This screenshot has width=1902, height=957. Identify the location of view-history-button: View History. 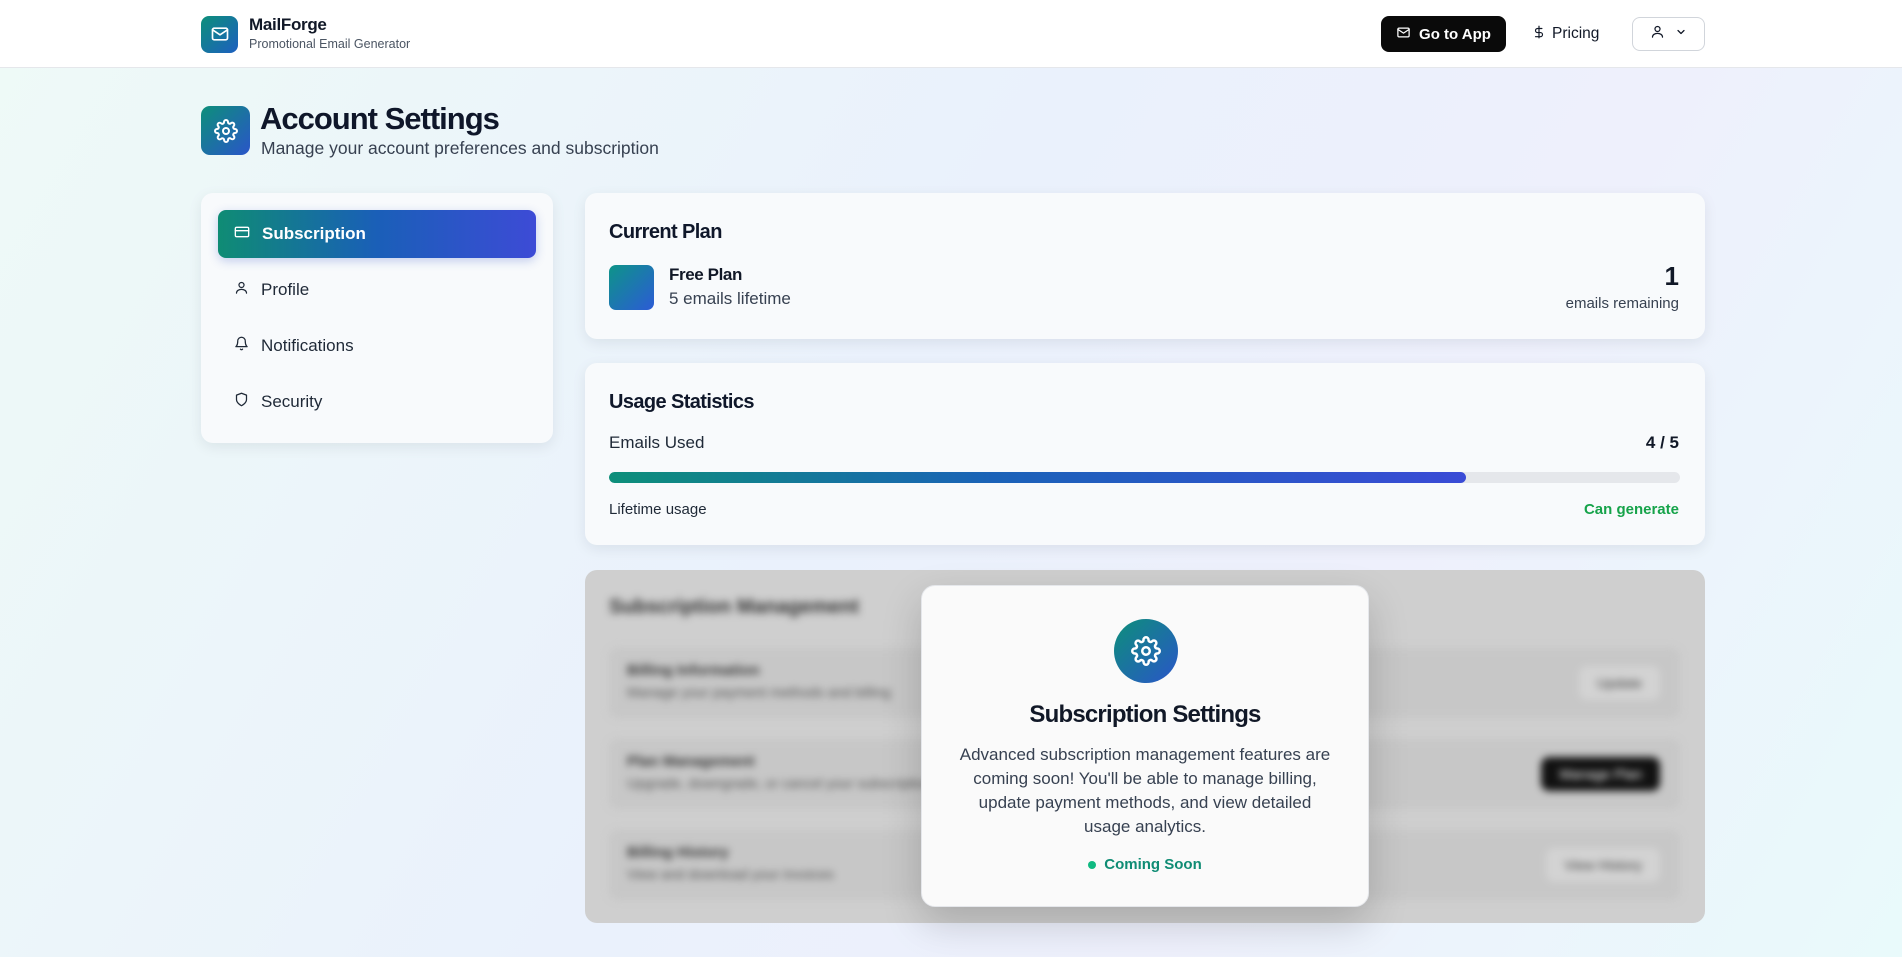
(1603, 865).